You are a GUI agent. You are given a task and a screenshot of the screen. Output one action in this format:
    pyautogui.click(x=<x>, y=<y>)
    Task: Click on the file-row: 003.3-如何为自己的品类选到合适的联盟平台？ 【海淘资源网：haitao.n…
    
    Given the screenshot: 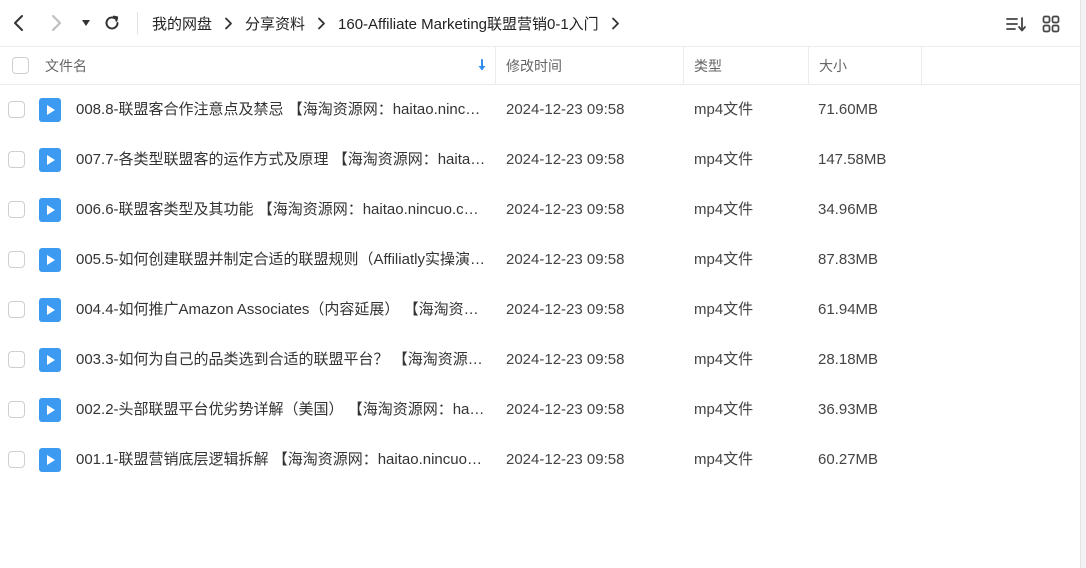 What is the action you would take?
    pyautogui.click(x=540, y=360)
    